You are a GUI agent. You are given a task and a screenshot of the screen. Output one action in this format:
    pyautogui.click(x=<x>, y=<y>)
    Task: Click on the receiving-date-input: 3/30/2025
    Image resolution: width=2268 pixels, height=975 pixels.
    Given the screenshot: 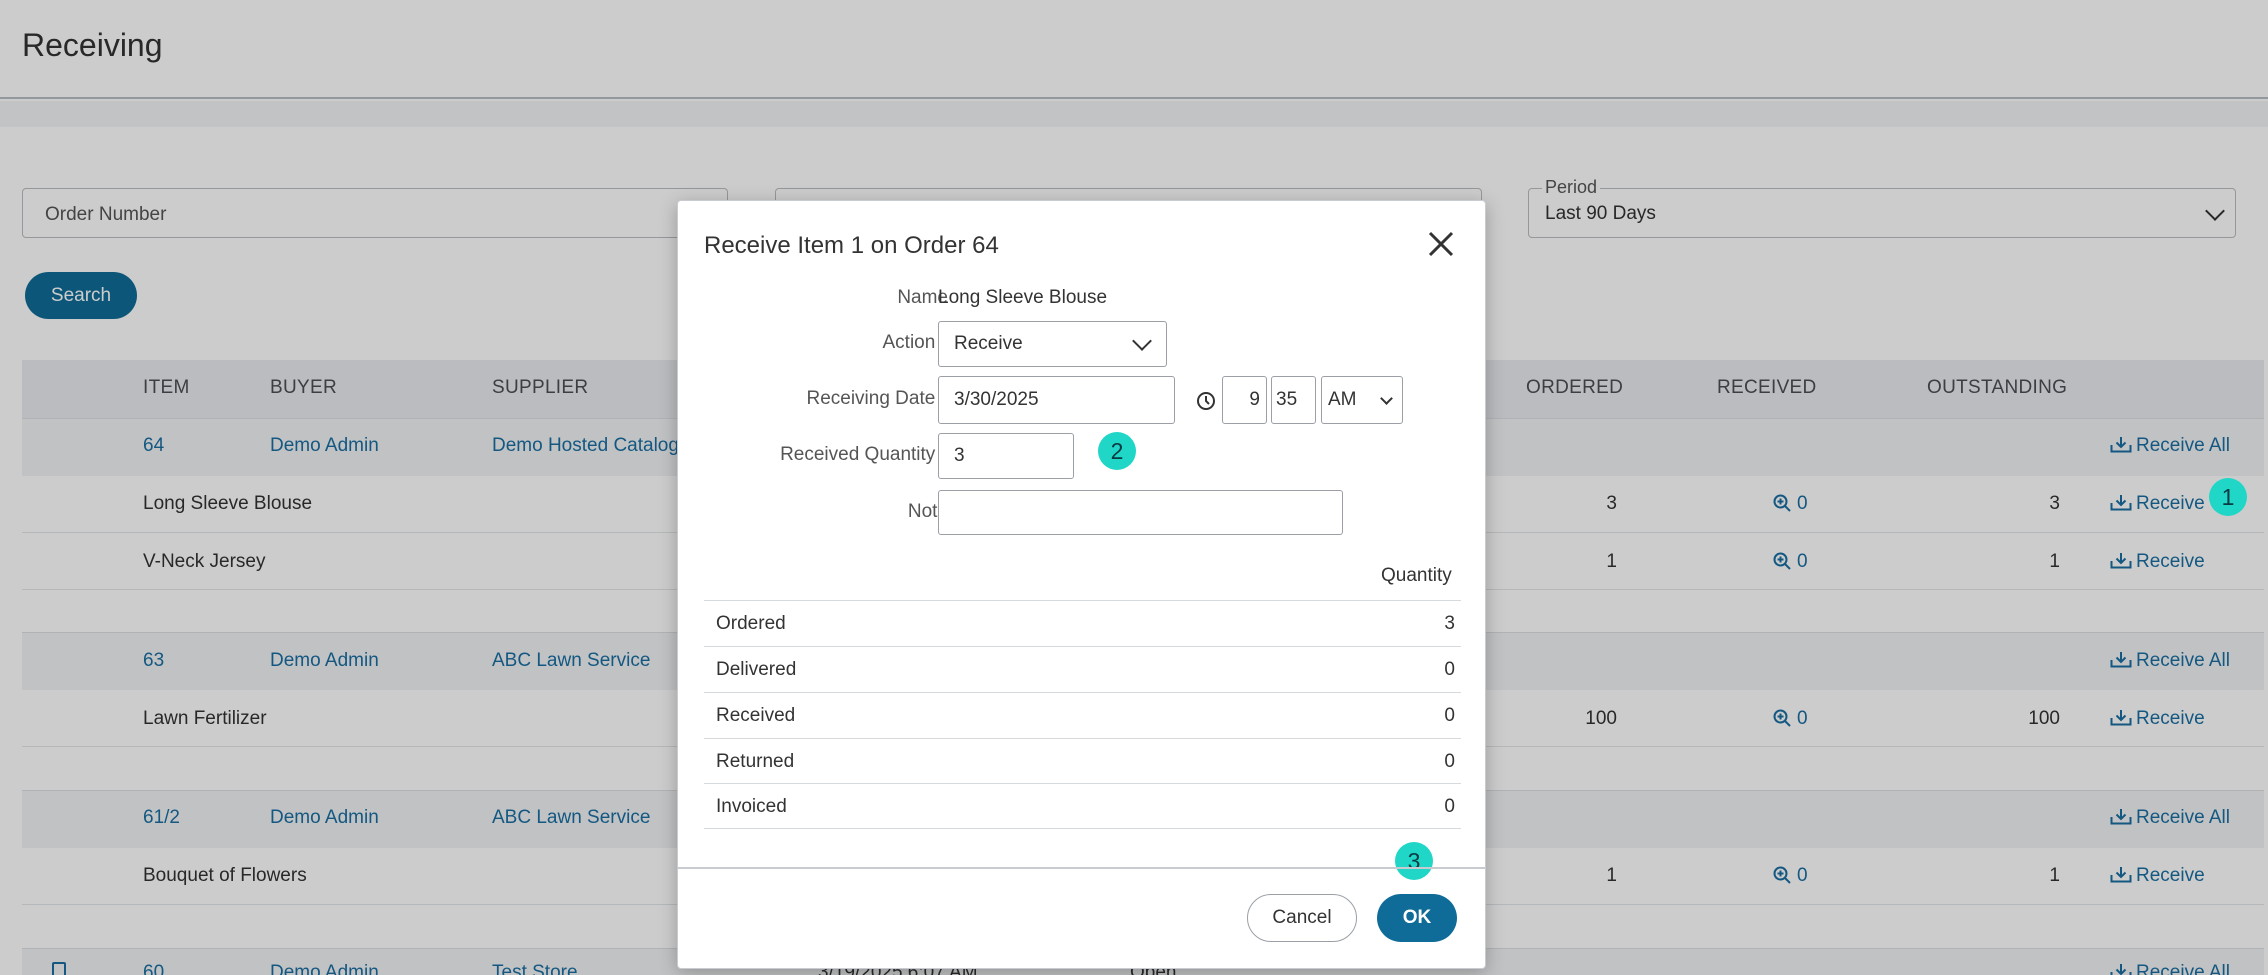 What is the action you would take?
    pyautogui.click(x=1056, y=400)
    